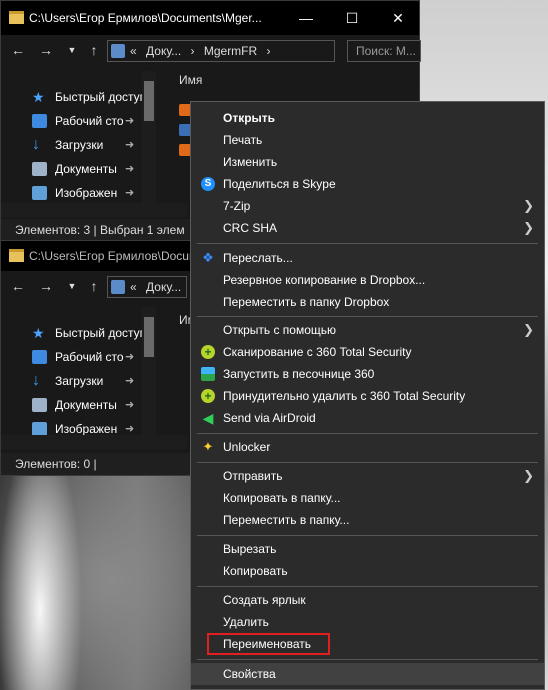 The width and height of the screenshot is (548, 690). What do you see at coordinates (367, 571) in the screenshot?
I see `menu-item-copy: Копировать` at bounding box center [367, 571].